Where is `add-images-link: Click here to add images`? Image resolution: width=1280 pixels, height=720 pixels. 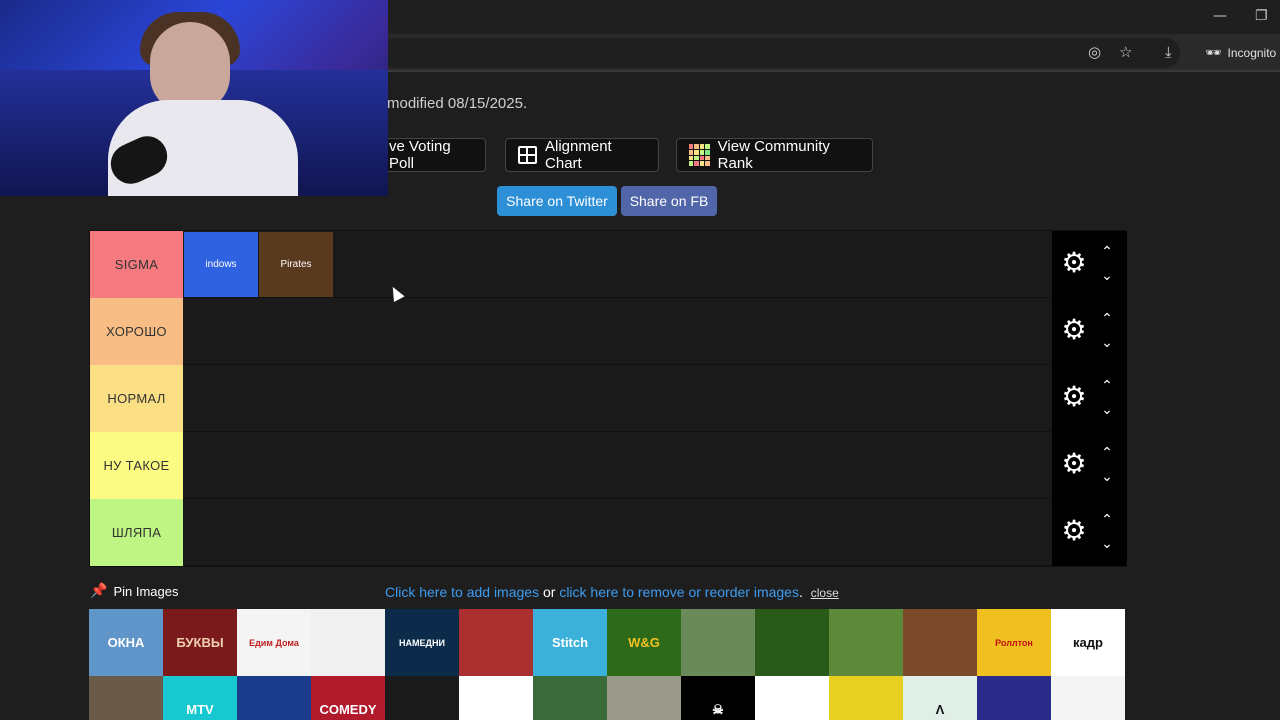 add-images-link: Click here to add images is located at coordinates (462, 592).